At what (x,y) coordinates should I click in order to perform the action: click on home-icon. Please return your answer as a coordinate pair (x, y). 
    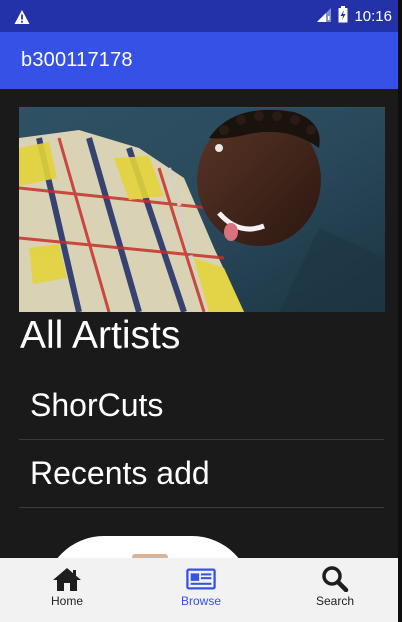
    Looking at the image, I should click on (67, 579).